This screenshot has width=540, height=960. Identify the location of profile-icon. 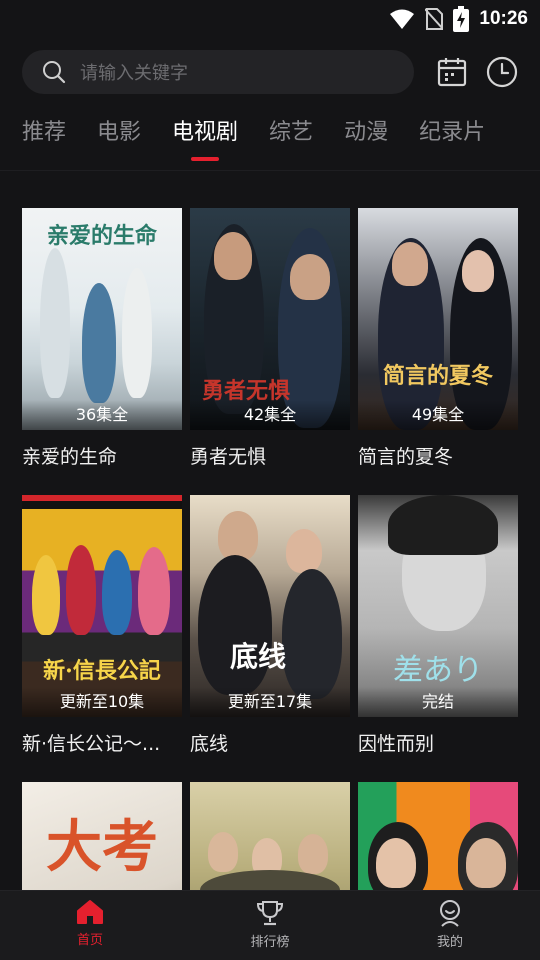
(450, 913).